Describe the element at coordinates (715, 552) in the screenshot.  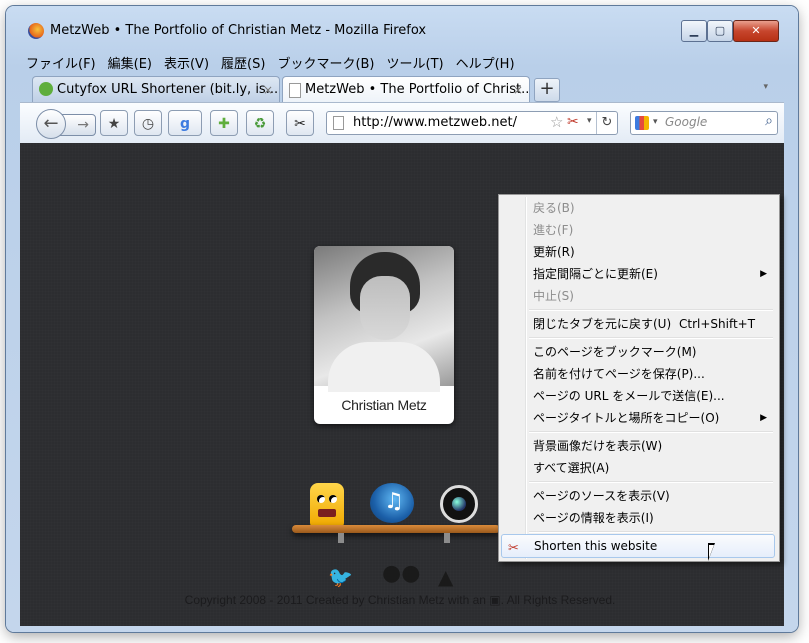
I see `mouse-cursor` at that location.